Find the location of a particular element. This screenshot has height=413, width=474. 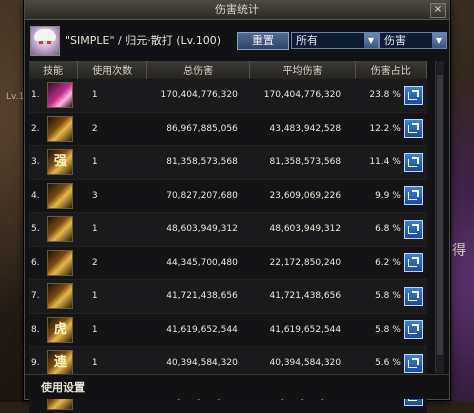

row-avg: 41,619,652,544 is located at coordinates (302, 329).